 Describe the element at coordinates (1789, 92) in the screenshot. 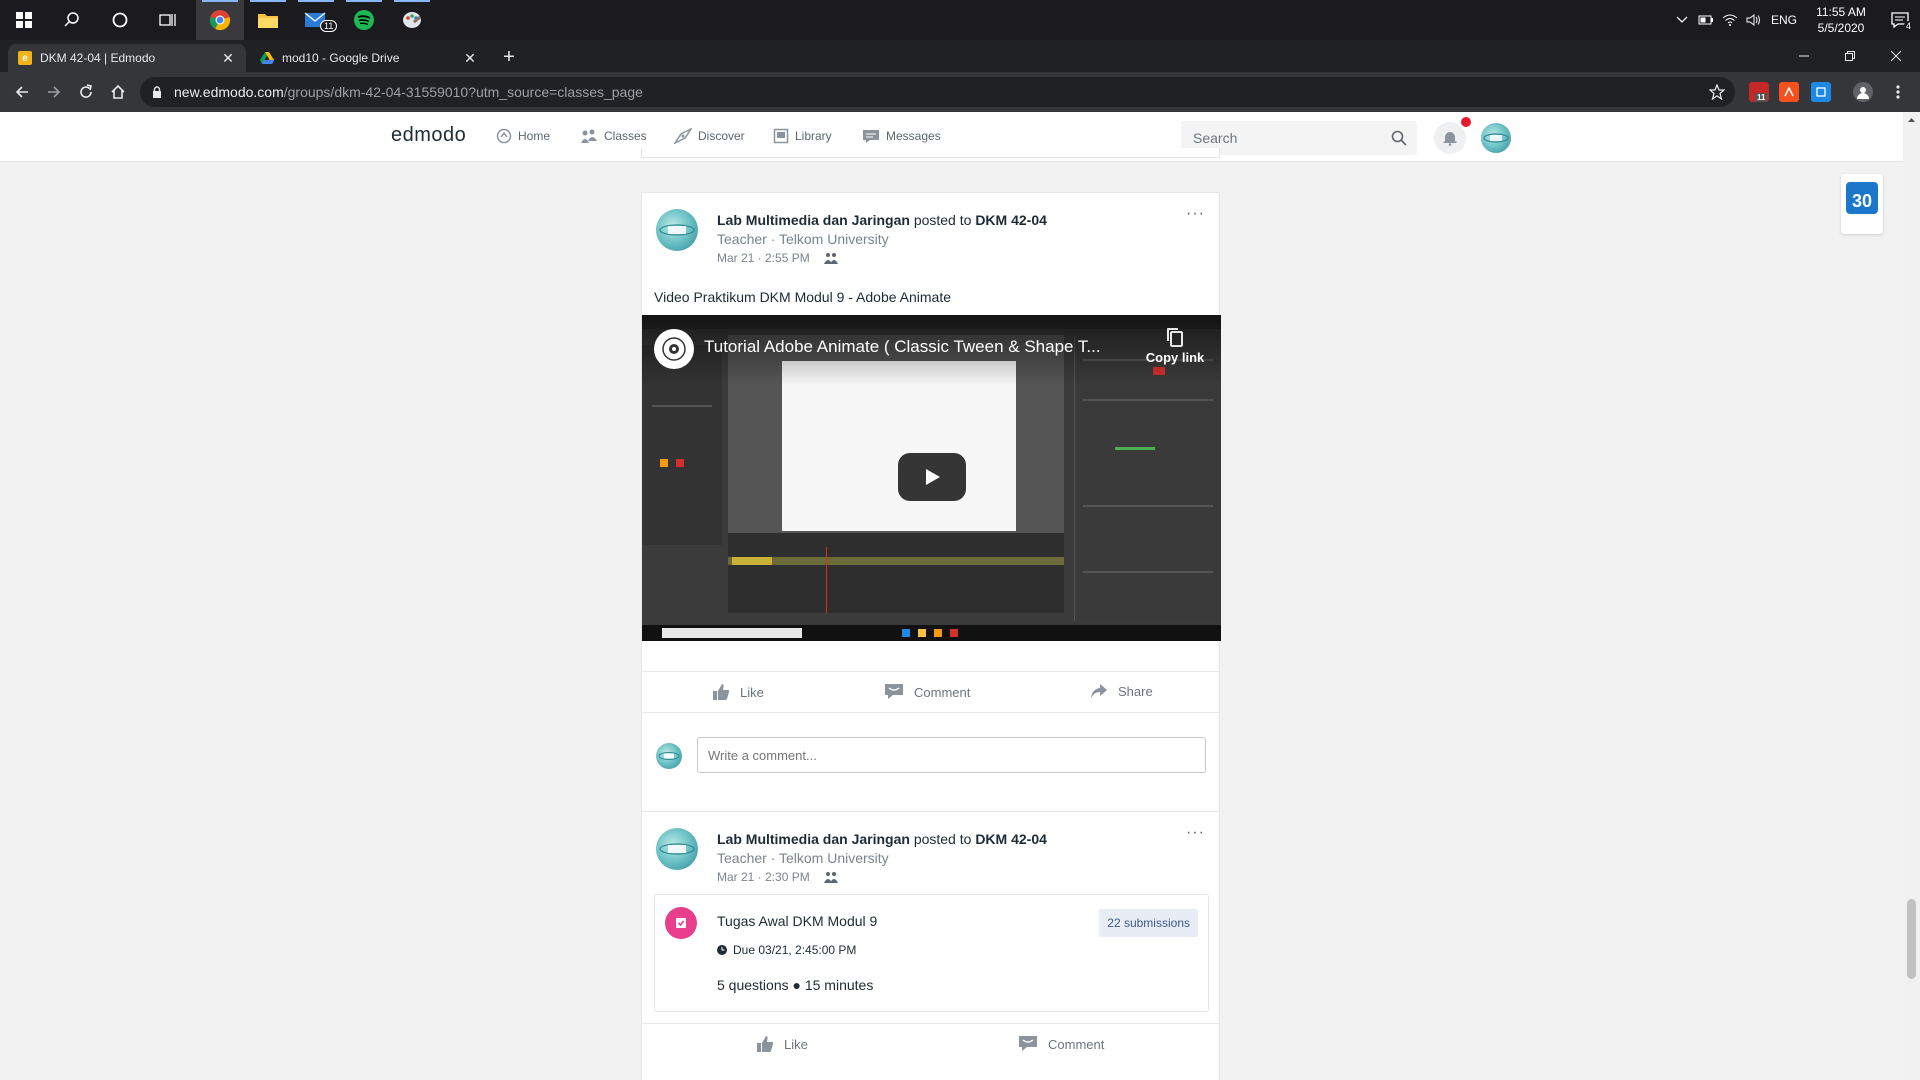

I see `extension-mendeley-button` at that location.